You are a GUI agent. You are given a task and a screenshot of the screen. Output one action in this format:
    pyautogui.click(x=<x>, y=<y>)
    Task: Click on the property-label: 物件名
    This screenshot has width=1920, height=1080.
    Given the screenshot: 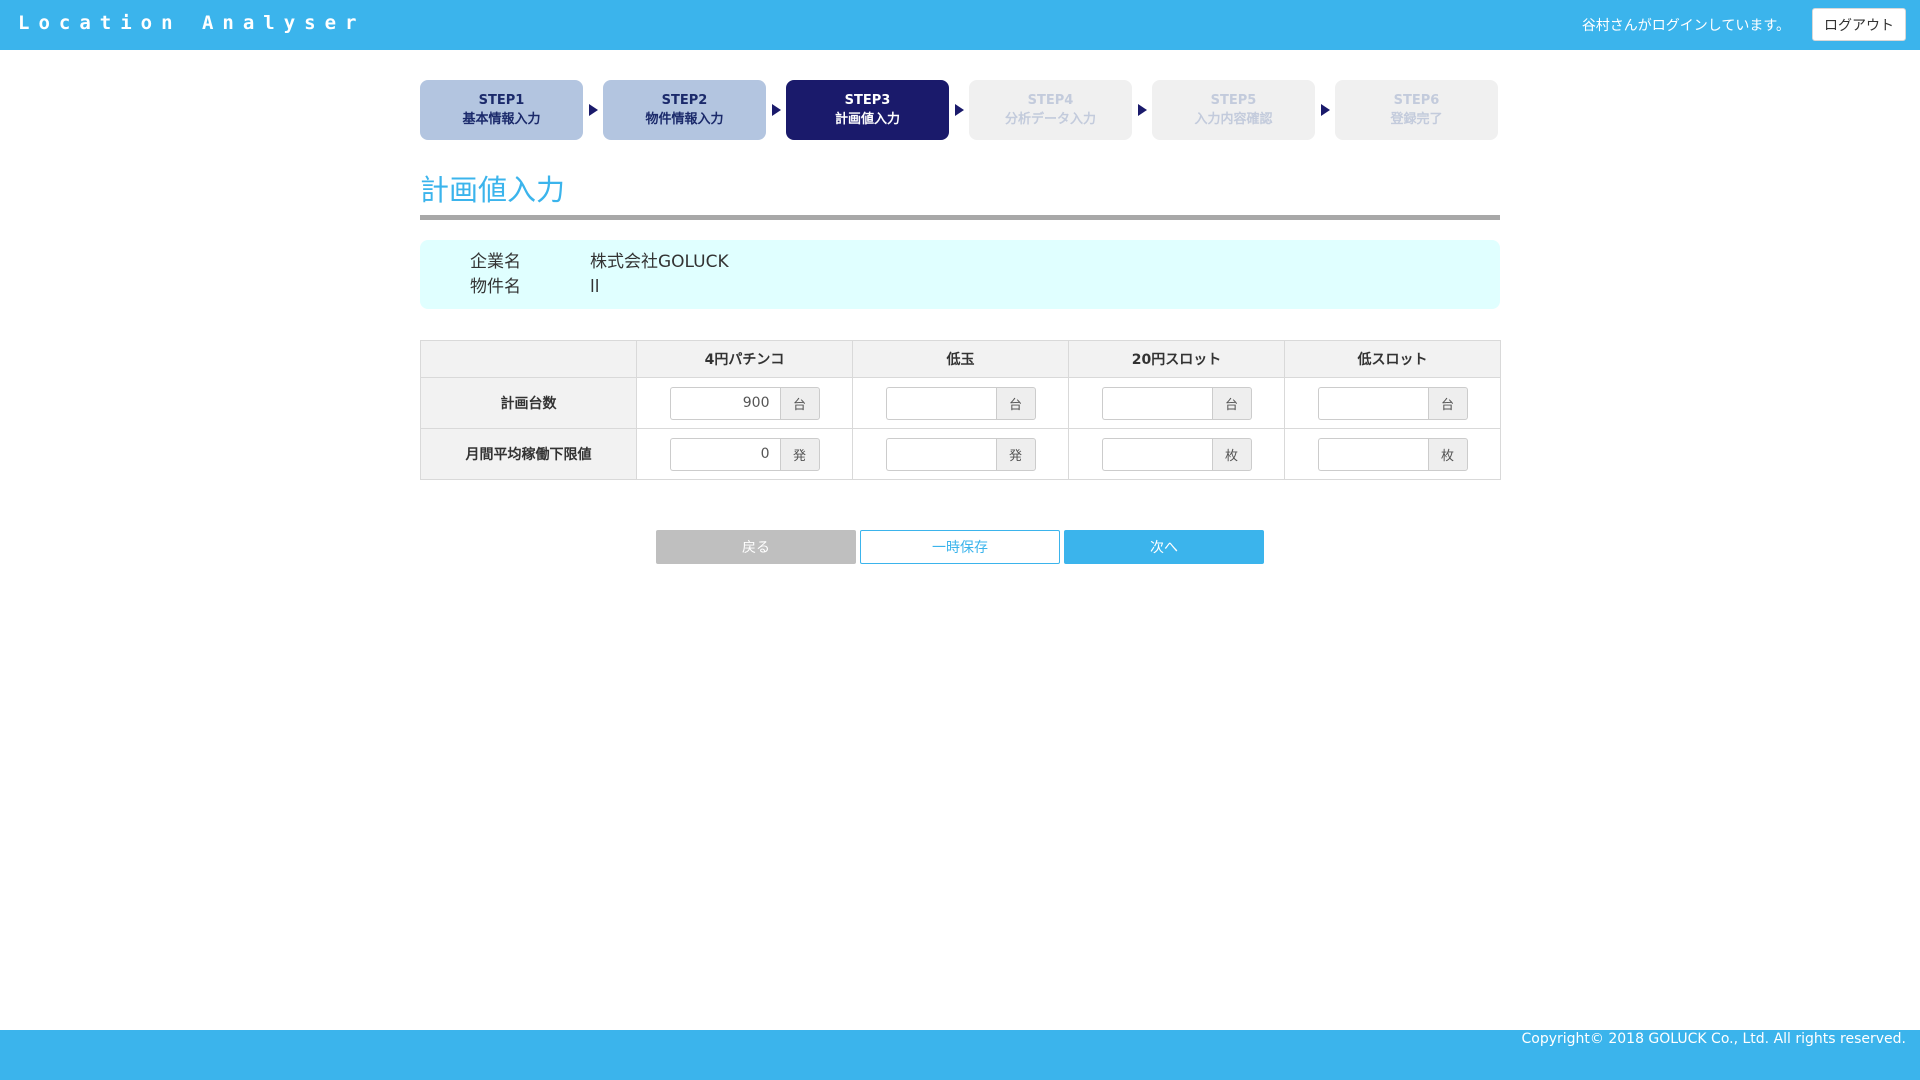 What is the action you would take?
    pyautogui.click(x=495, y=287)
    